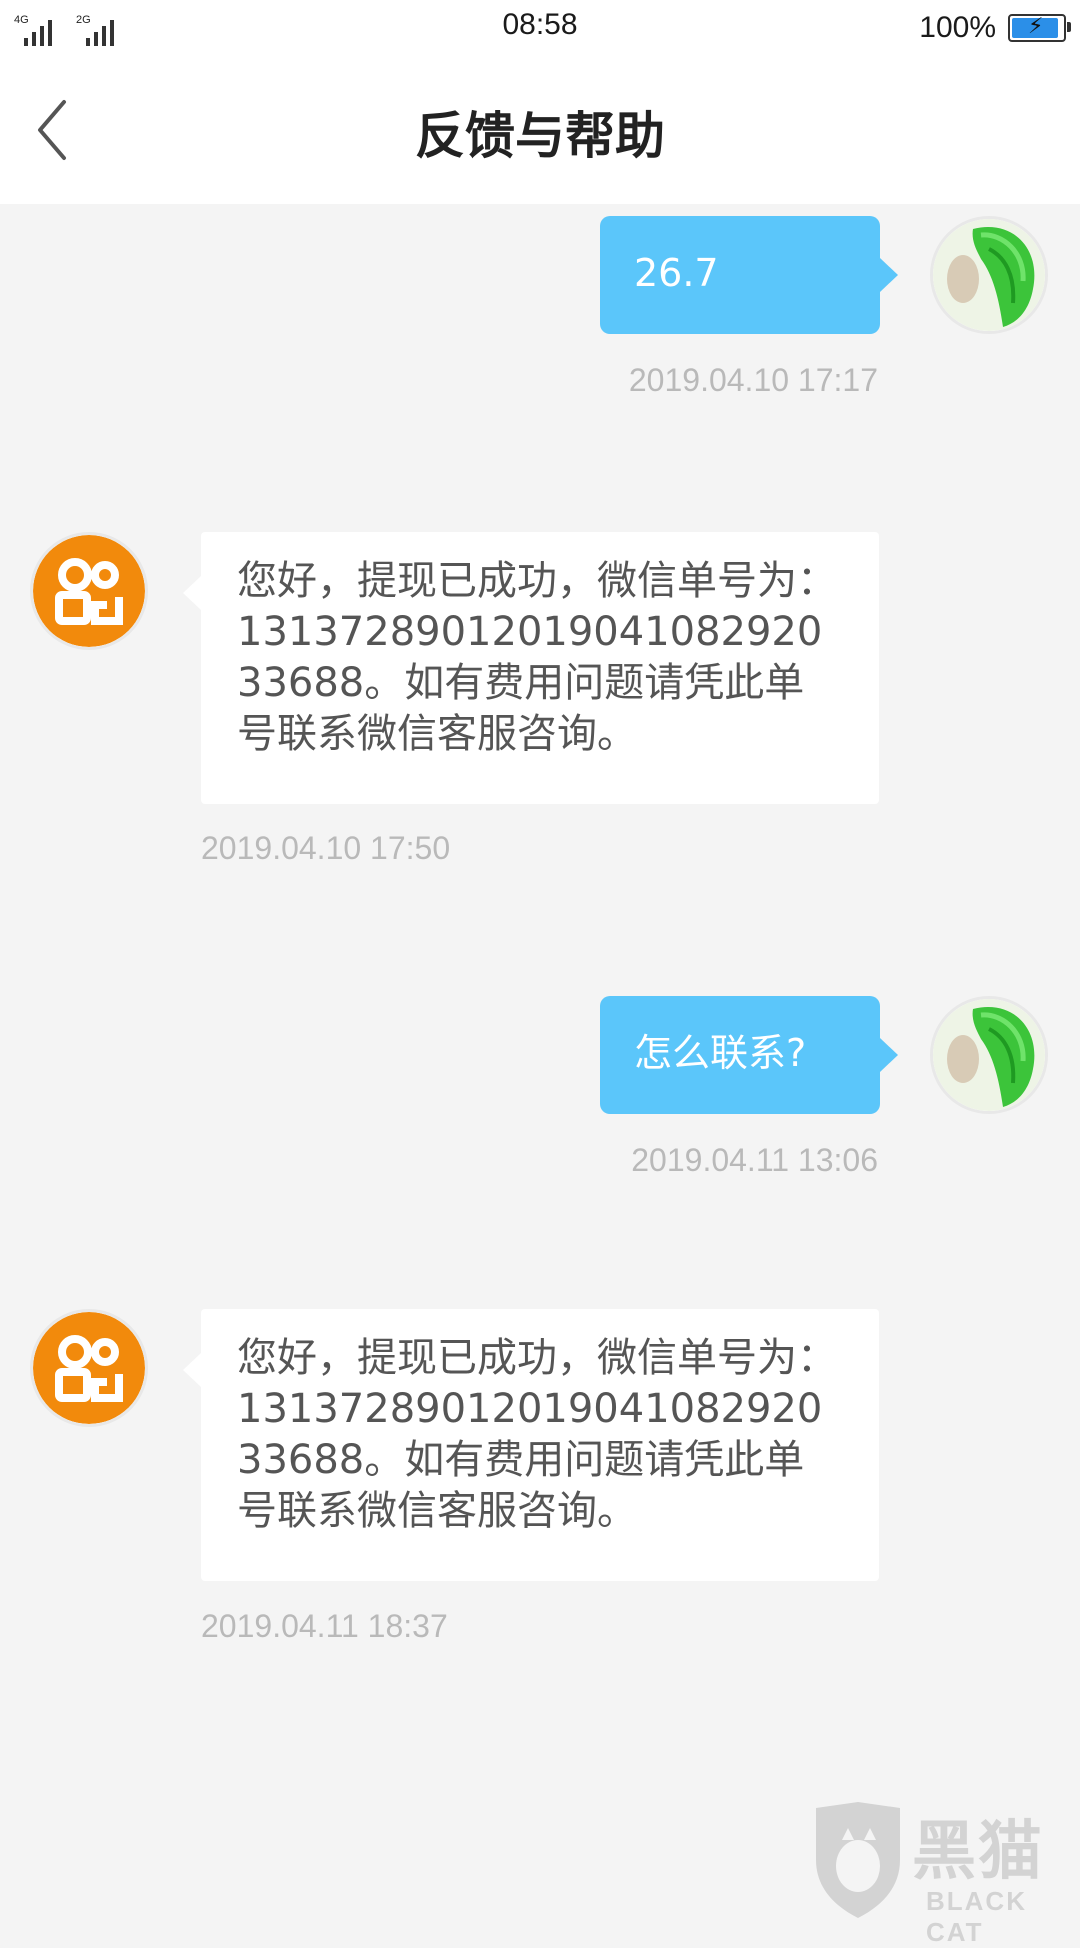  What do you see at coordinates (540, 136) in the screenshot?
I see `page-title: 反馈与帮助` at bounding box center [540, 136].